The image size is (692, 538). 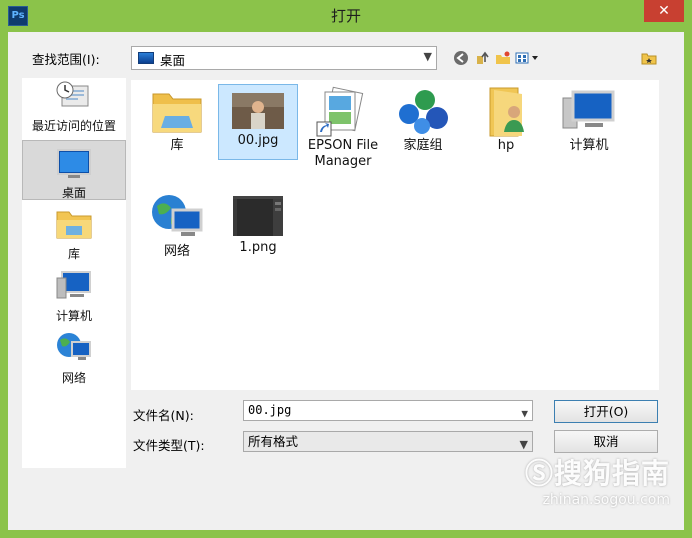 I want to click on look-in-dropdown: 桌面 ▼, so click(x=284, y=58).